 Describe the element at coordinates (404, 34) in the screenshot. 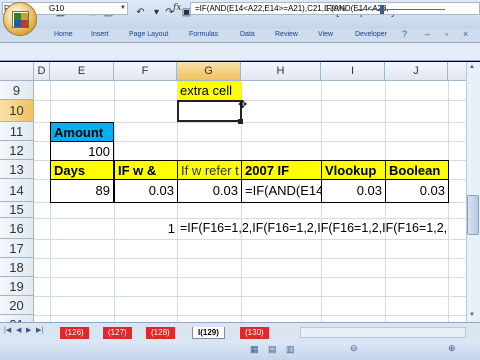

I see `help-icon: ?` at that location.